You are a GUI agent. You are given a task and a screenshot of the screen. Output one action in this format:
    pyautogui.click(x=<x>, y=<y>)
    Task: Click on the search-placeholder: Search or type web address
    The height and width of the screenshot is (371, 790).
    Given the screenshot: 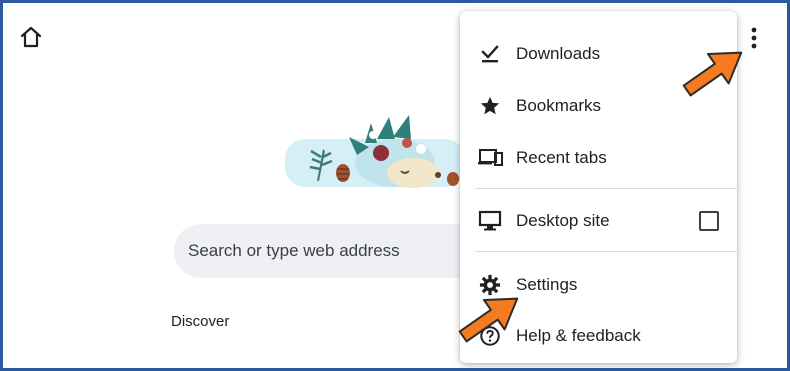 What is the action you would take?
    pyautogui.click(x=294, y=250)
    